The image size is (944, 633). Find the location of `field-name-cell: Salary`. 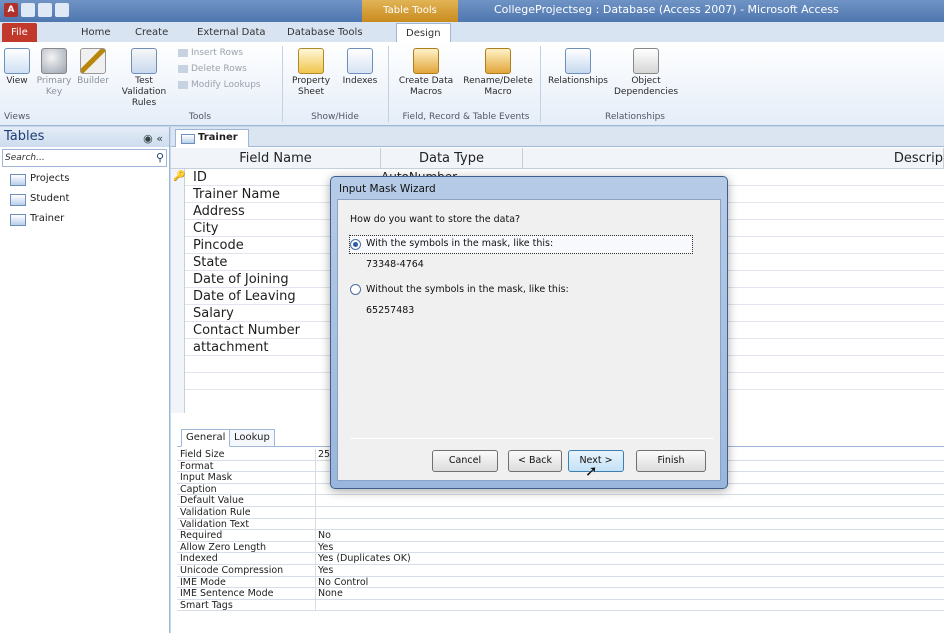

field-name-cell: Salary is located at coordinates (213, 313).